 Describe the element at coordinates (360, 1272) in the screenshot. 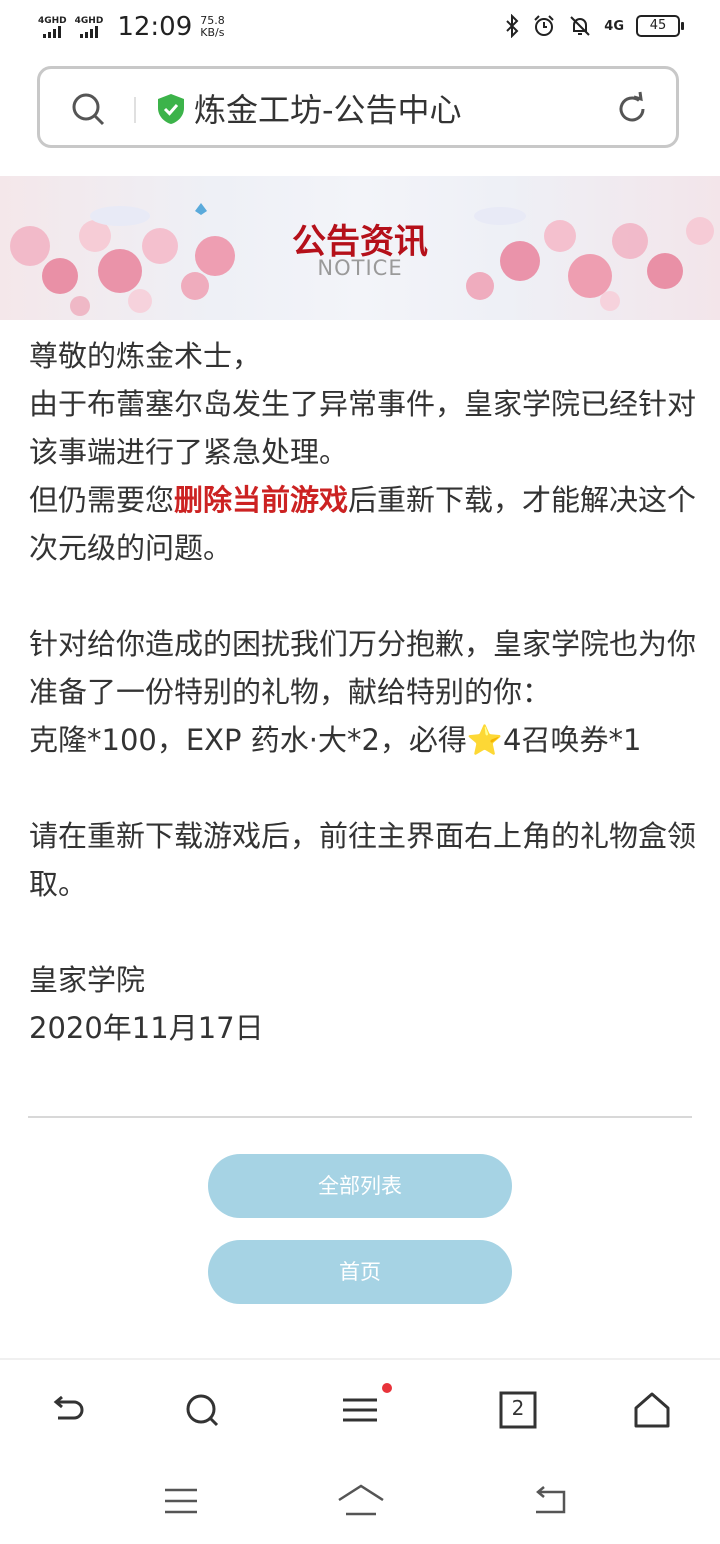

I see `home-button: 首页` at that location.